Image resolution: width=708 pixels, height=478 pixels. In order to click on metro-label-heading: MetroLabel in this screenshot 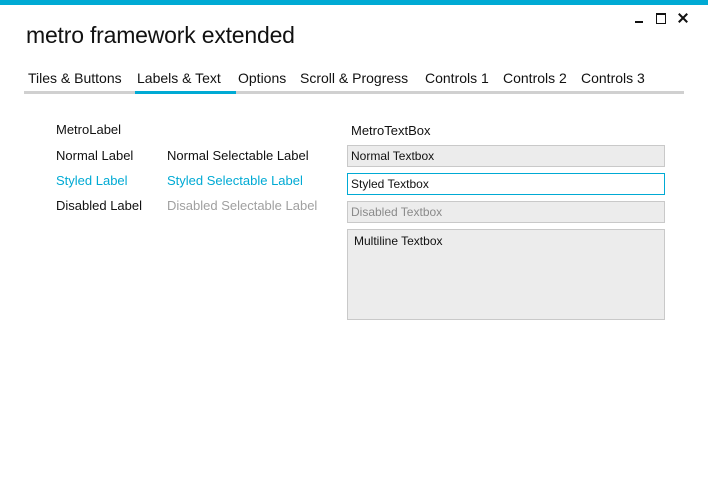, I will do `click(89, 129)`.